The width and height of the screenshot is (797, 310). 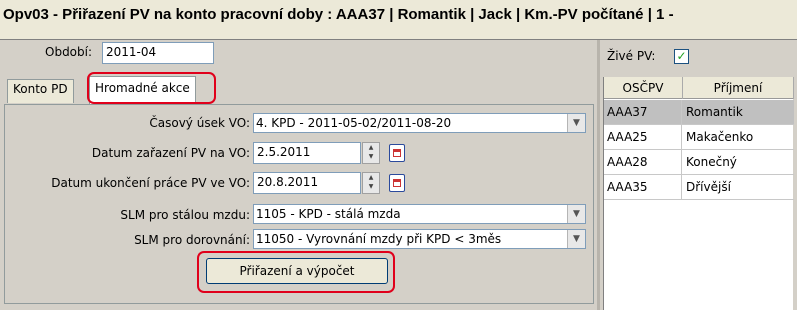 What do you see at coordinates (307, 183) in the screenshot?
I see `end-date-input: 20.8.2011` at bounding box center [307, 183].